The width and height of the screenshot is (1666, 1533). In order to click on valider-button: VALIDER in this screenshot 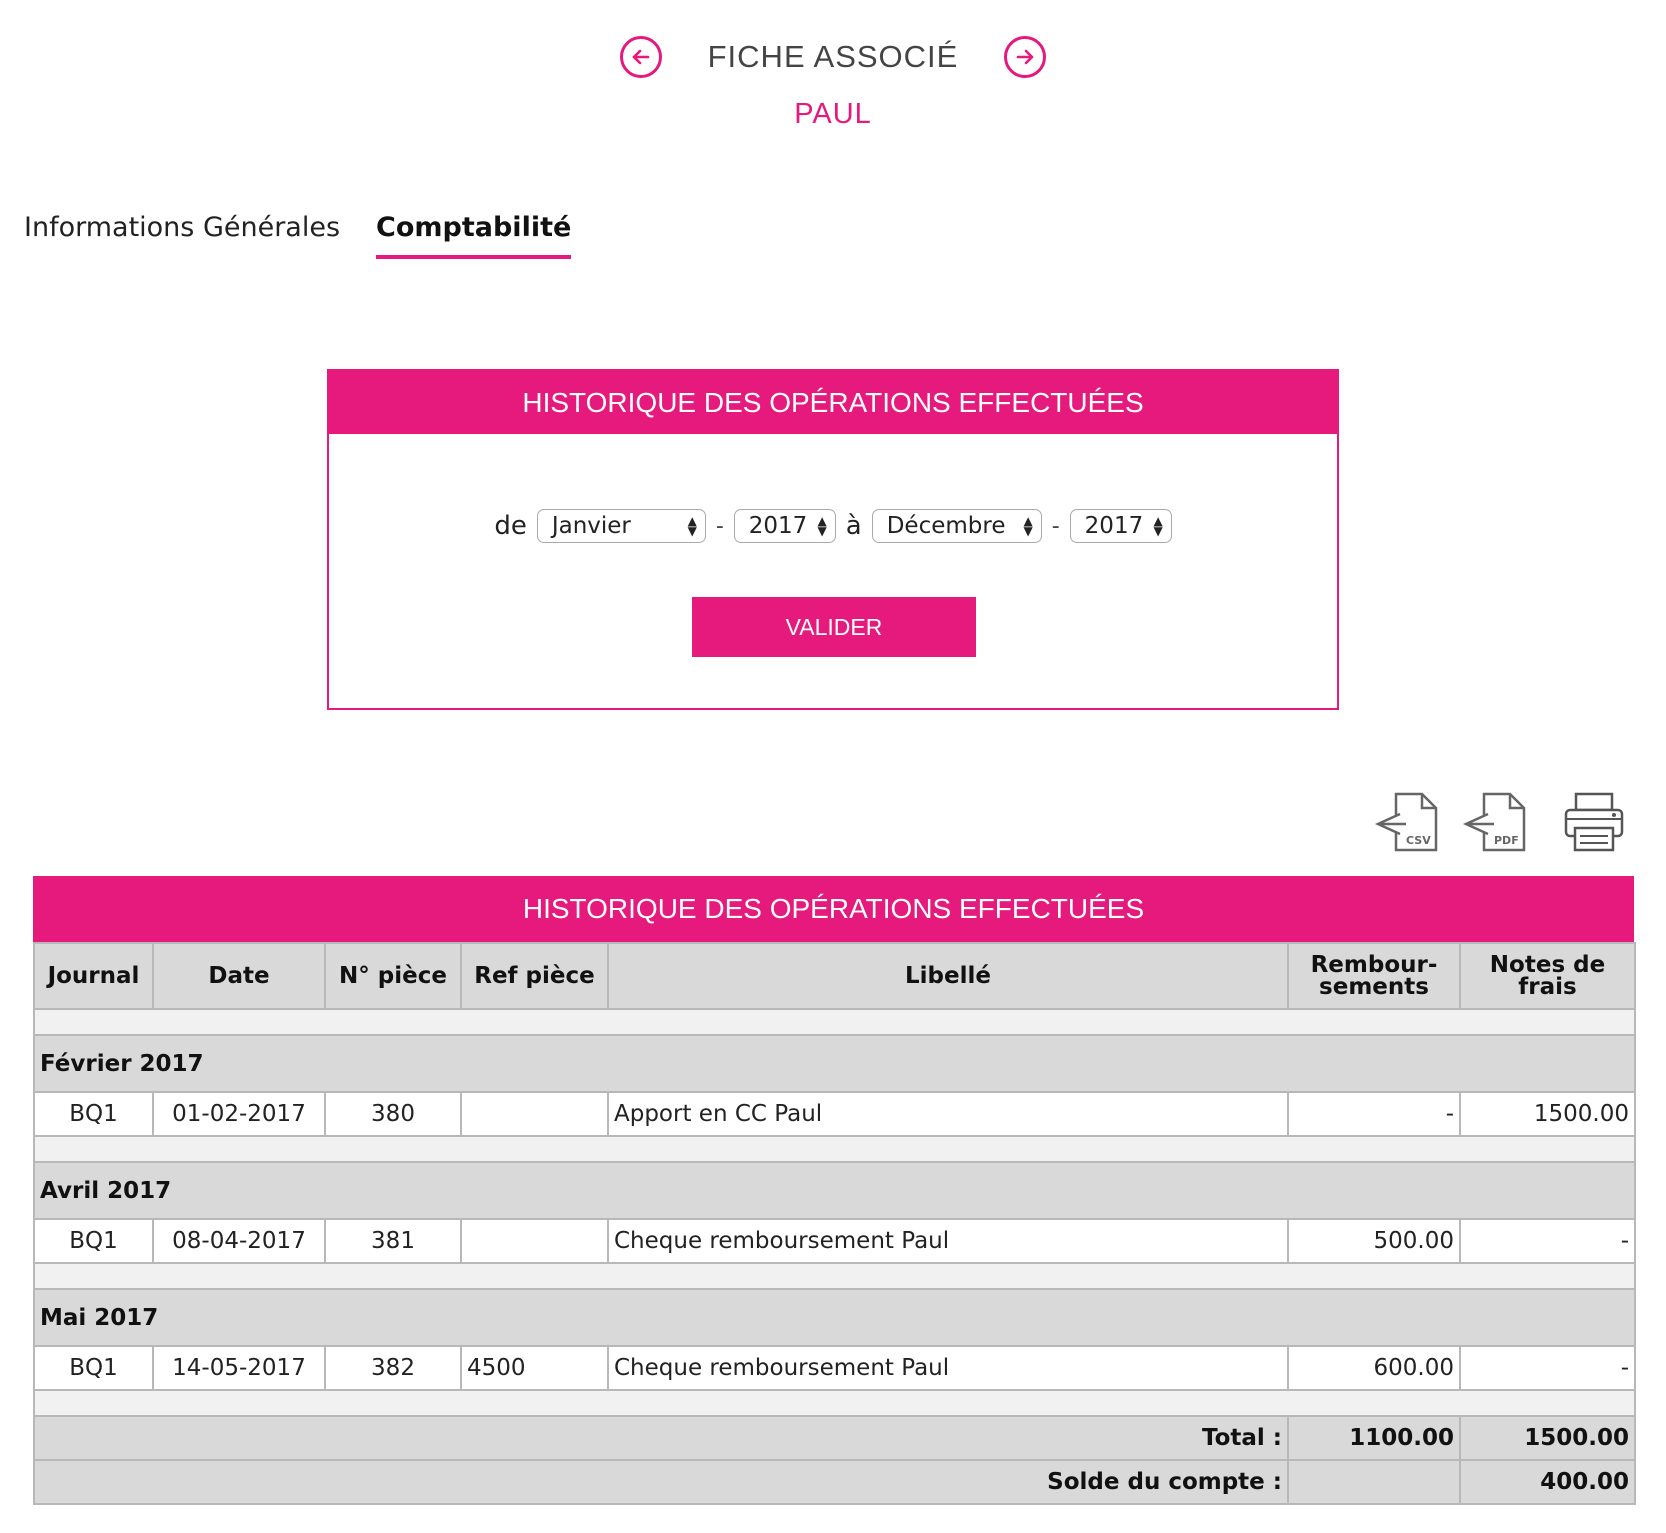, I will do `click(834, 627)`.